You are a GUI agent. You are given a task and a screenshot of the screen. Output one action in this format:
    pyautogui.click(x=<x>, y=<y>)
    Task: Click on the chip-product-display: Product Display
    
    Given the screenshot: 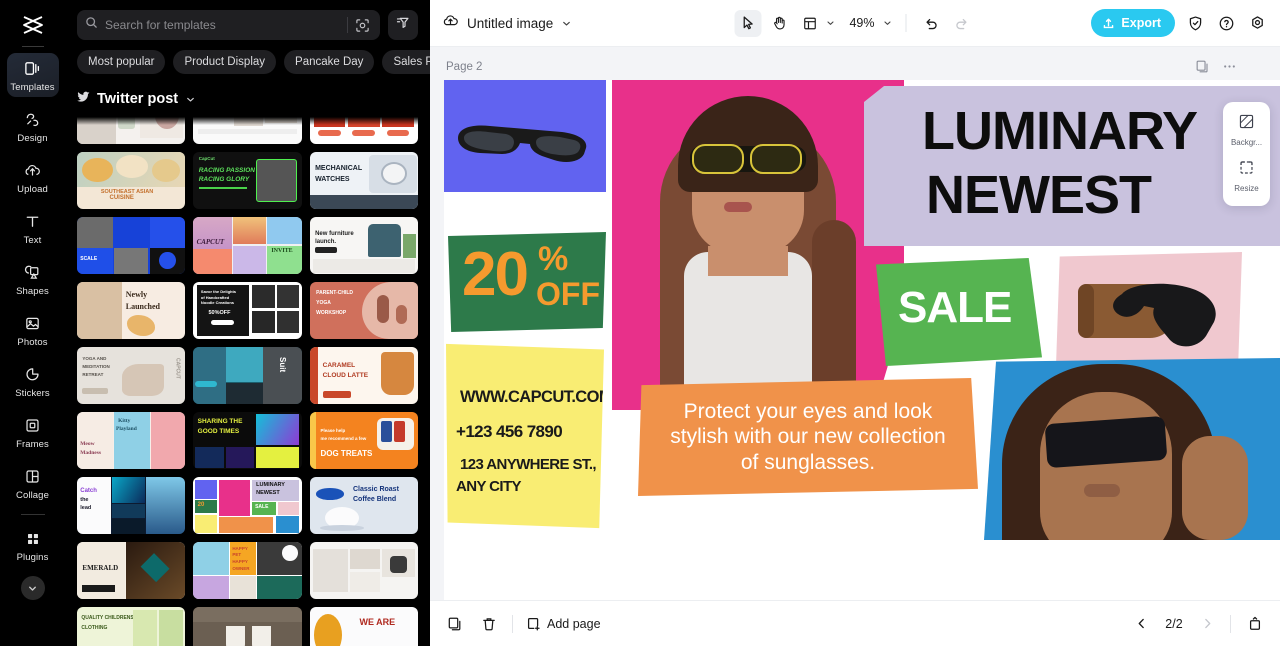 What is the action you would take?
    pyautogui.click(x=225, y=62)
    